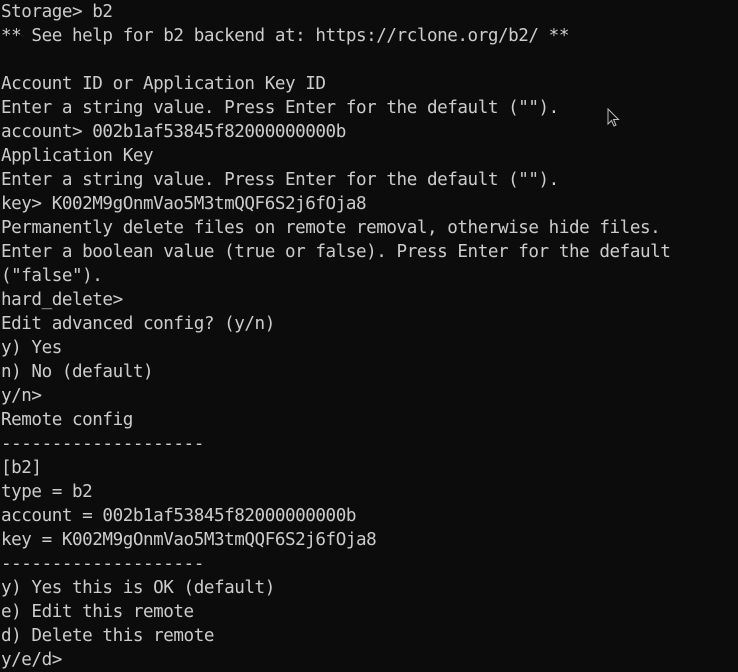 This screenshot has height=672, width=738. What do you see at coordinates (184, 204) in the screenshot?
I see `prompt-key: key> K002M9gOnmVao5M3tmQQF6S2j6fOja8` at bounding box center [184, 204].